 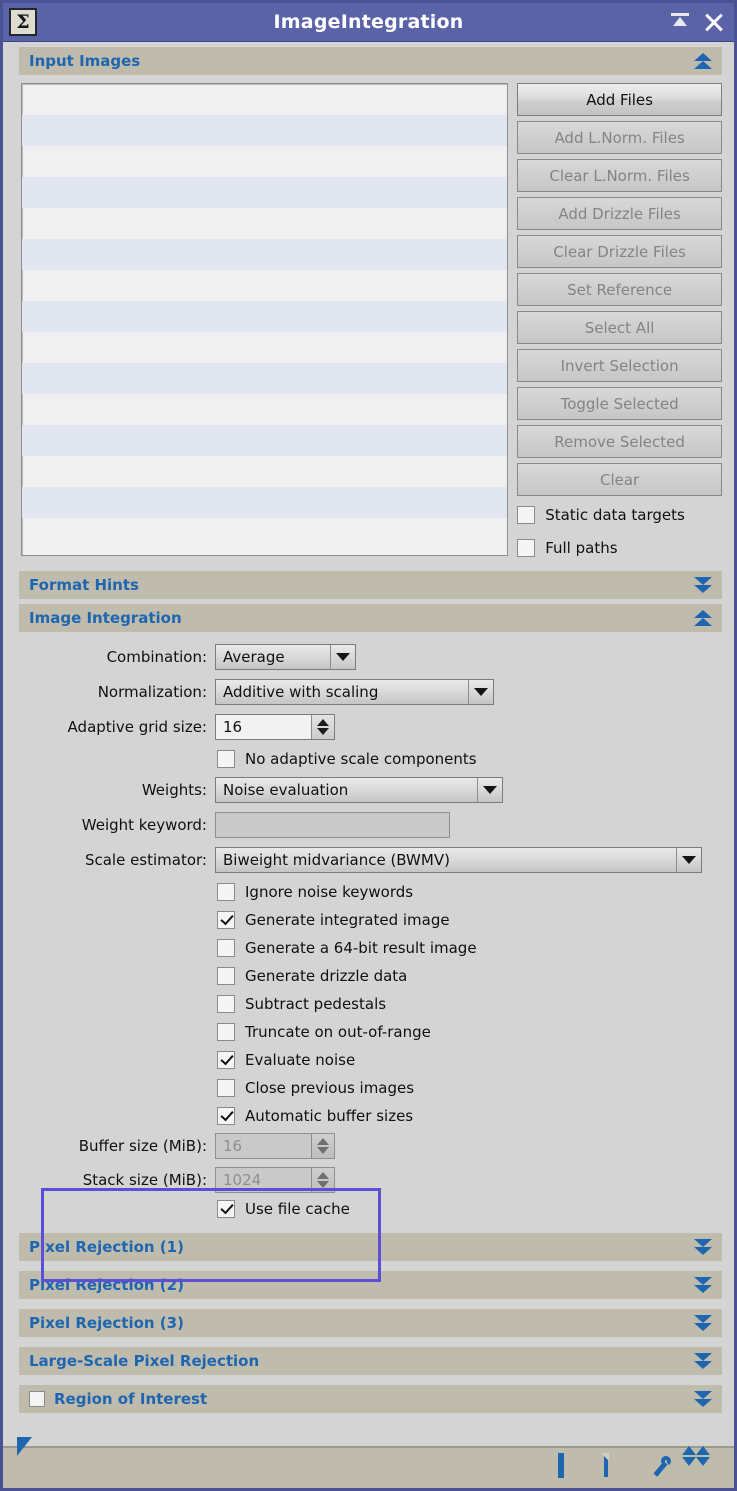 What do you see at coordinates (570, 1466) in the screenshot?
I see `browse-documentation-button` at bounding box center [570, 1466].